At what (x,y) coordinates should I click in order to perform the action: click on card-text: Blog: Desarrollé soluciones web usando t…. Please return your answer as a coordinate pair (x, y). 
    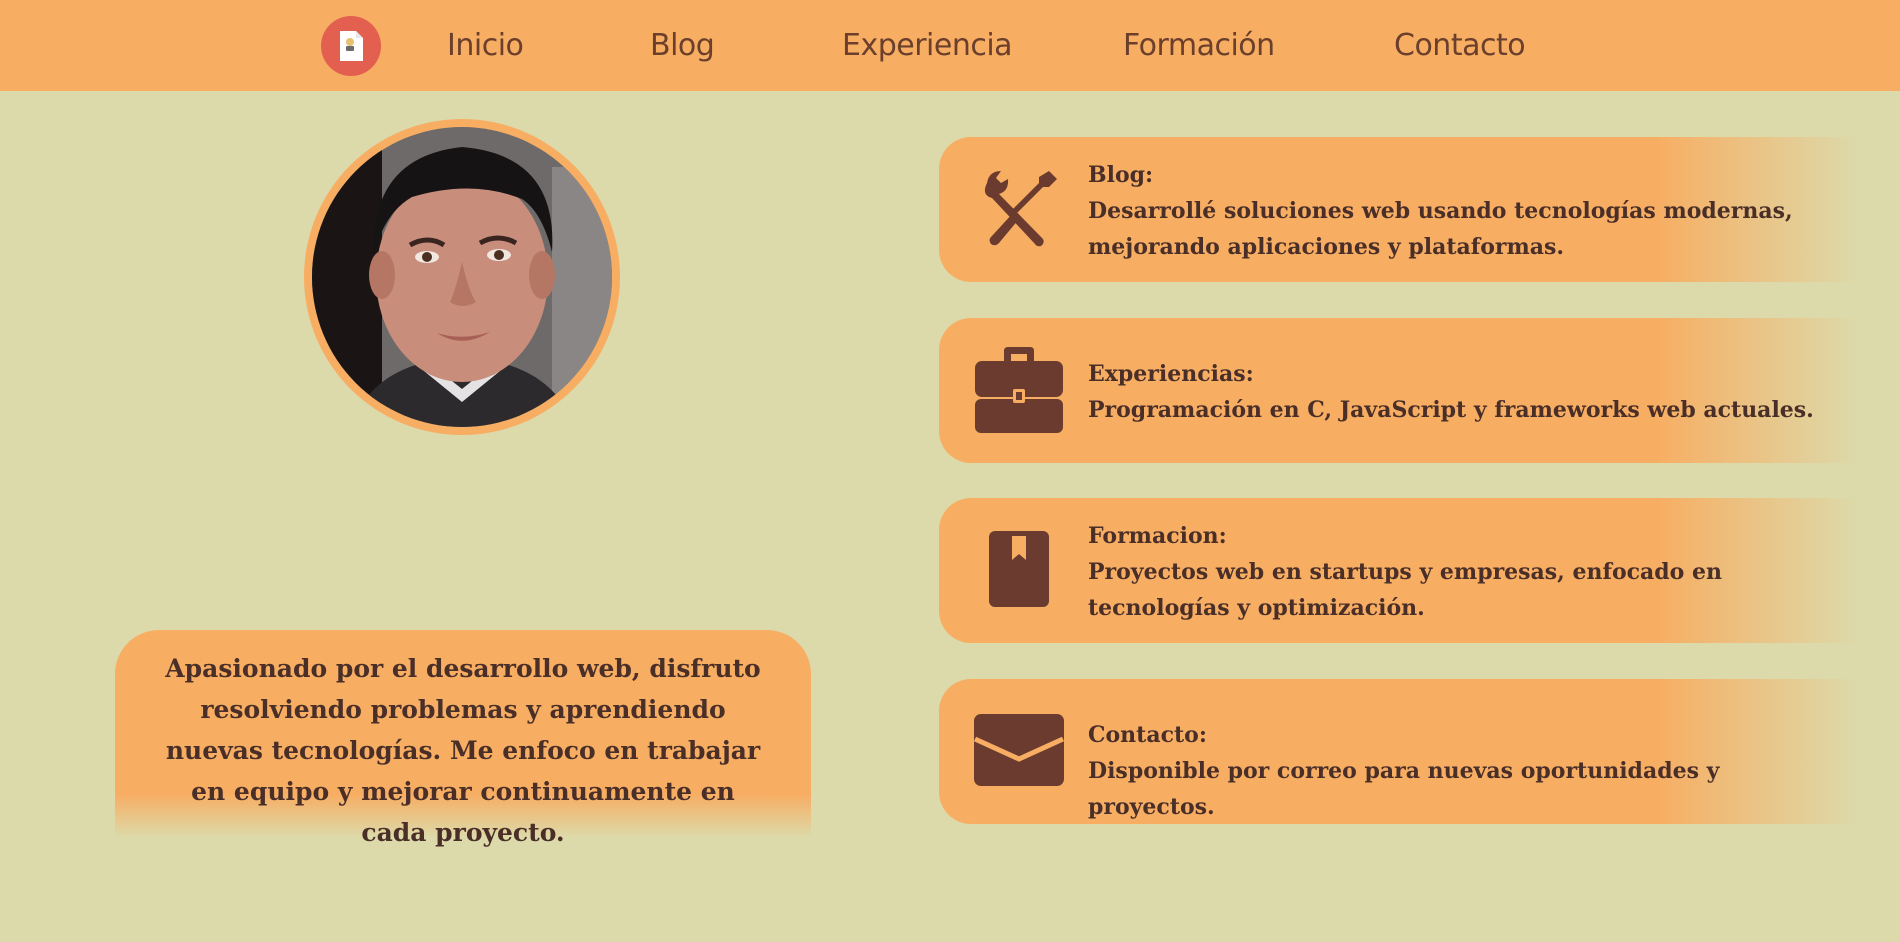
    Looking at the image, I should click on (1469, 211).